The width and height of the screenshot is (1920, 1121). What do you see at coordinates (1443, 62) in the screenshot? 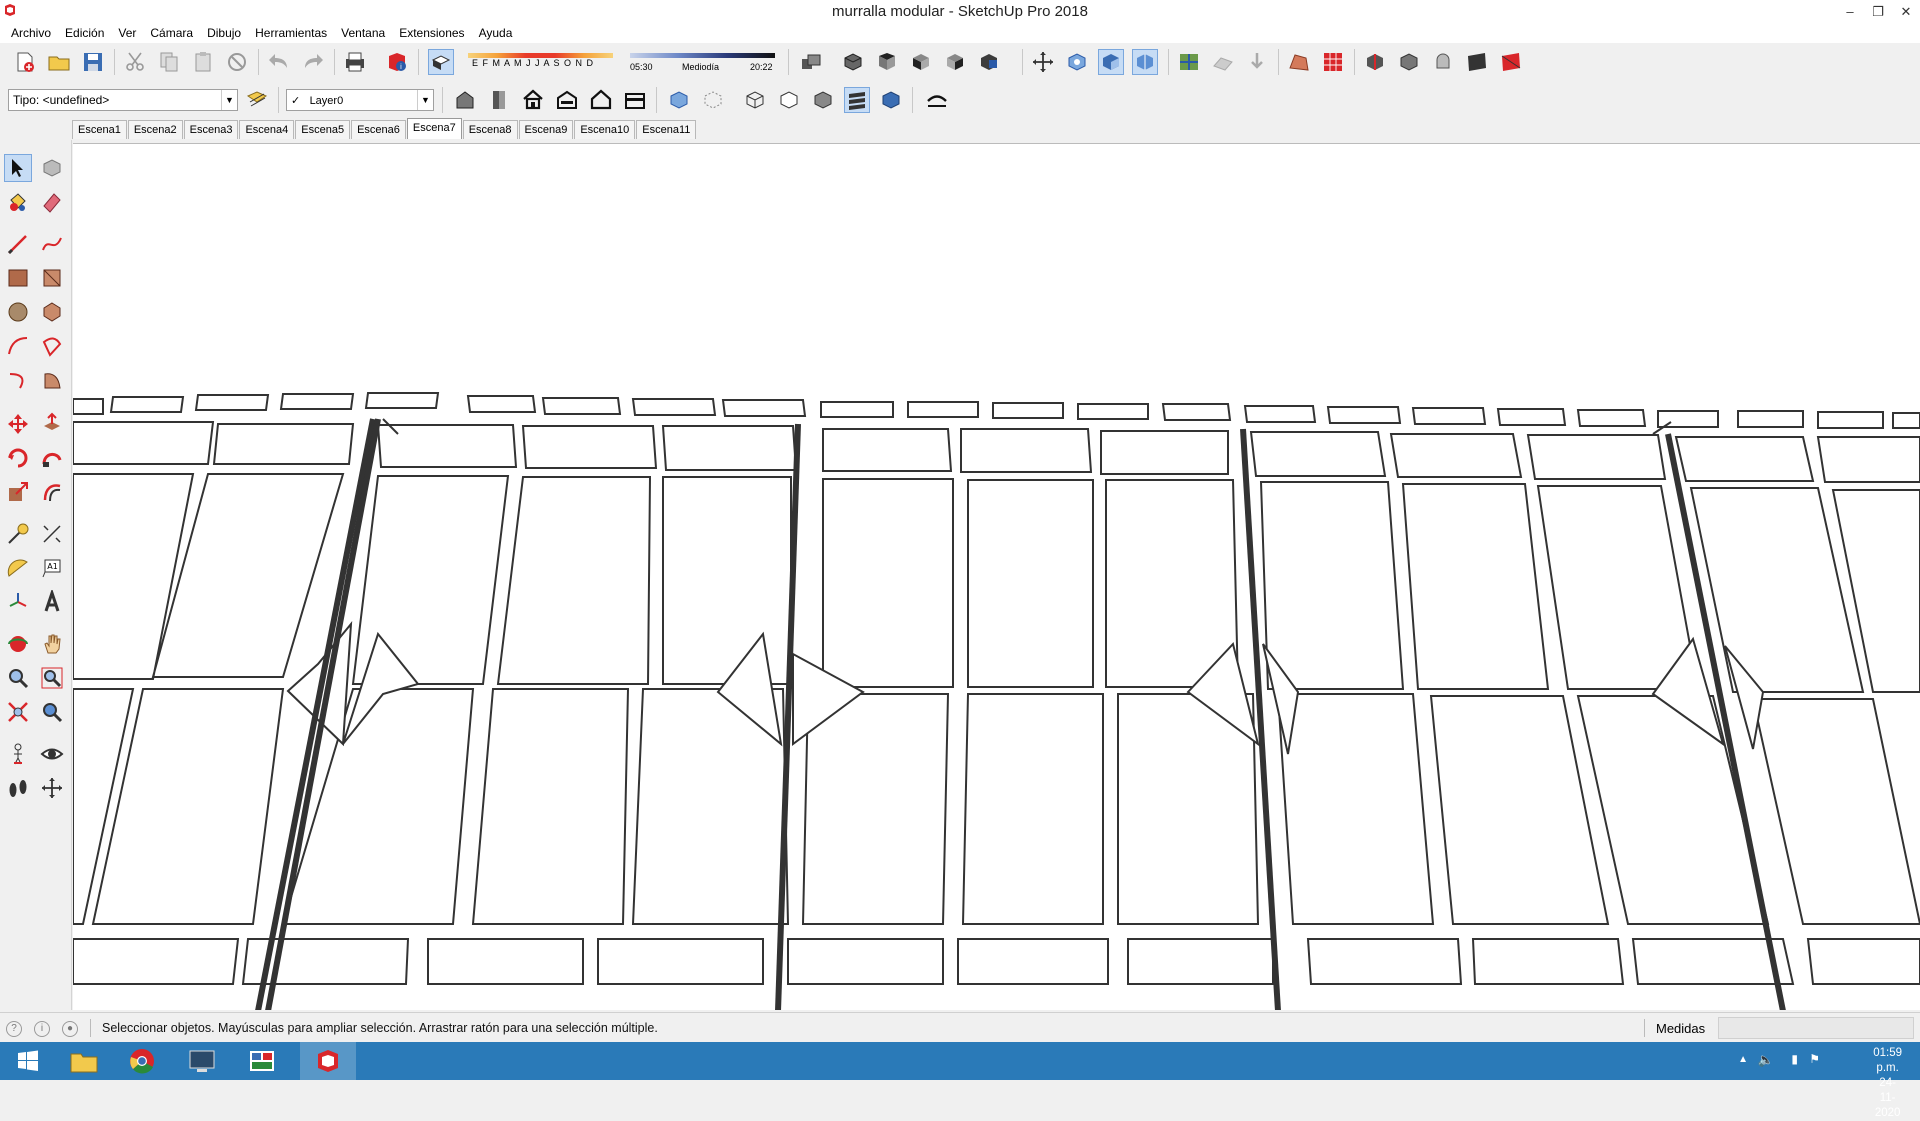
I see `extension-warehouse-icon` at bounding box center [1443, 62].